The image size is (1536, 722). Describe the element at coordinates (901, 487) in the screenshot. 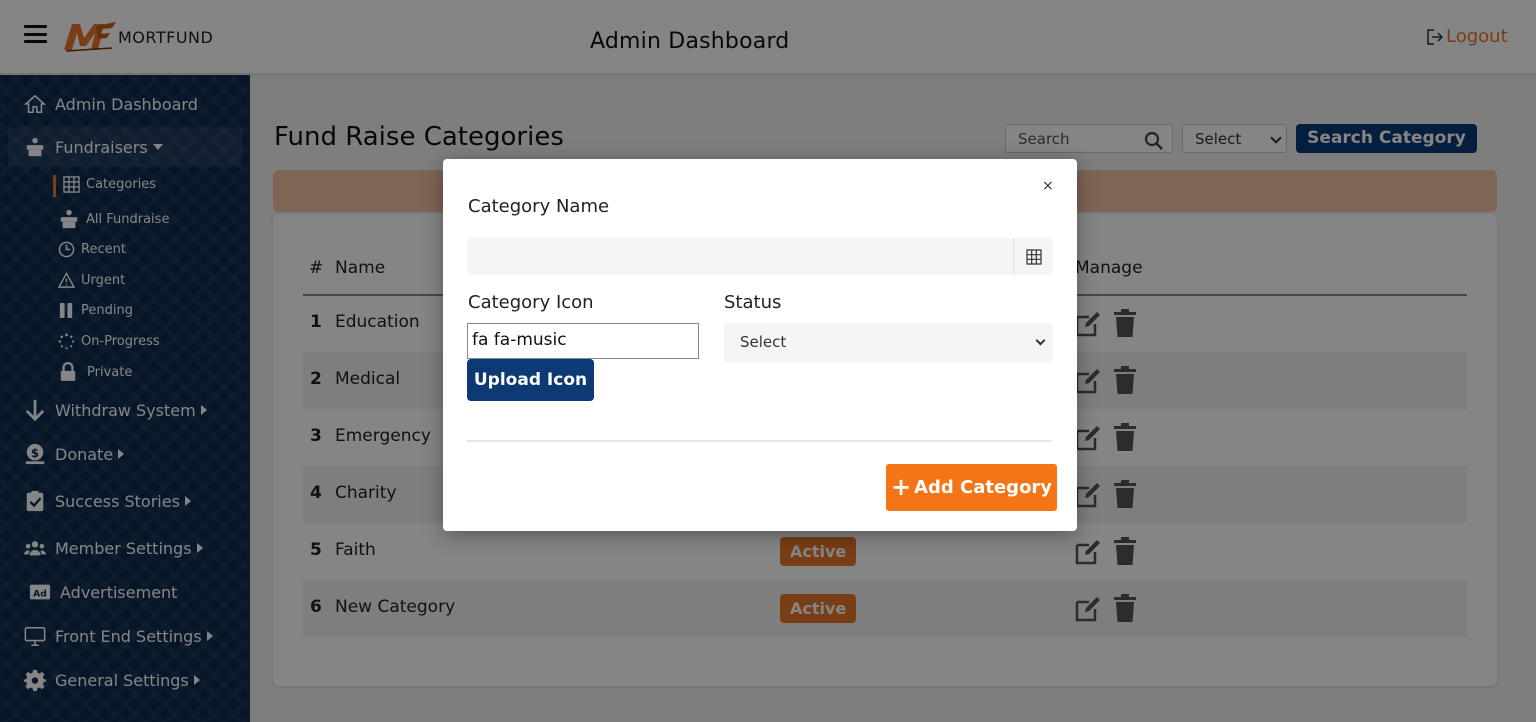

I see `plus-icon: +` at that location.